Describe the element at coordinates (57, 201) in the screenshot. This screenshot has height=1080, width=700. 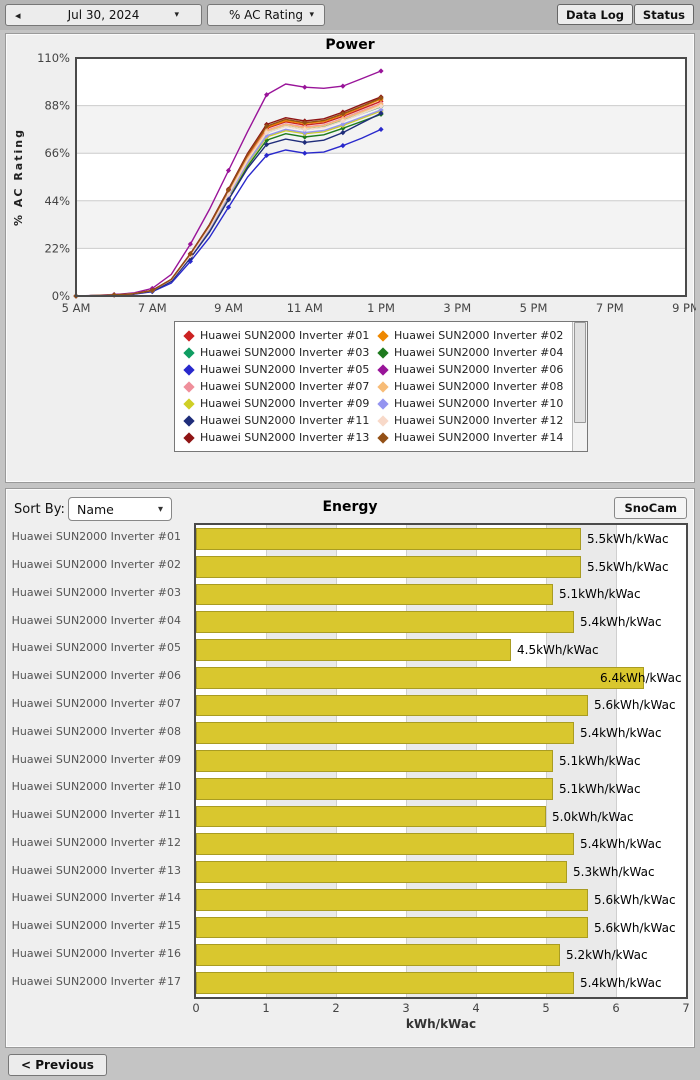
I see `svg-text: 44%` at that location.